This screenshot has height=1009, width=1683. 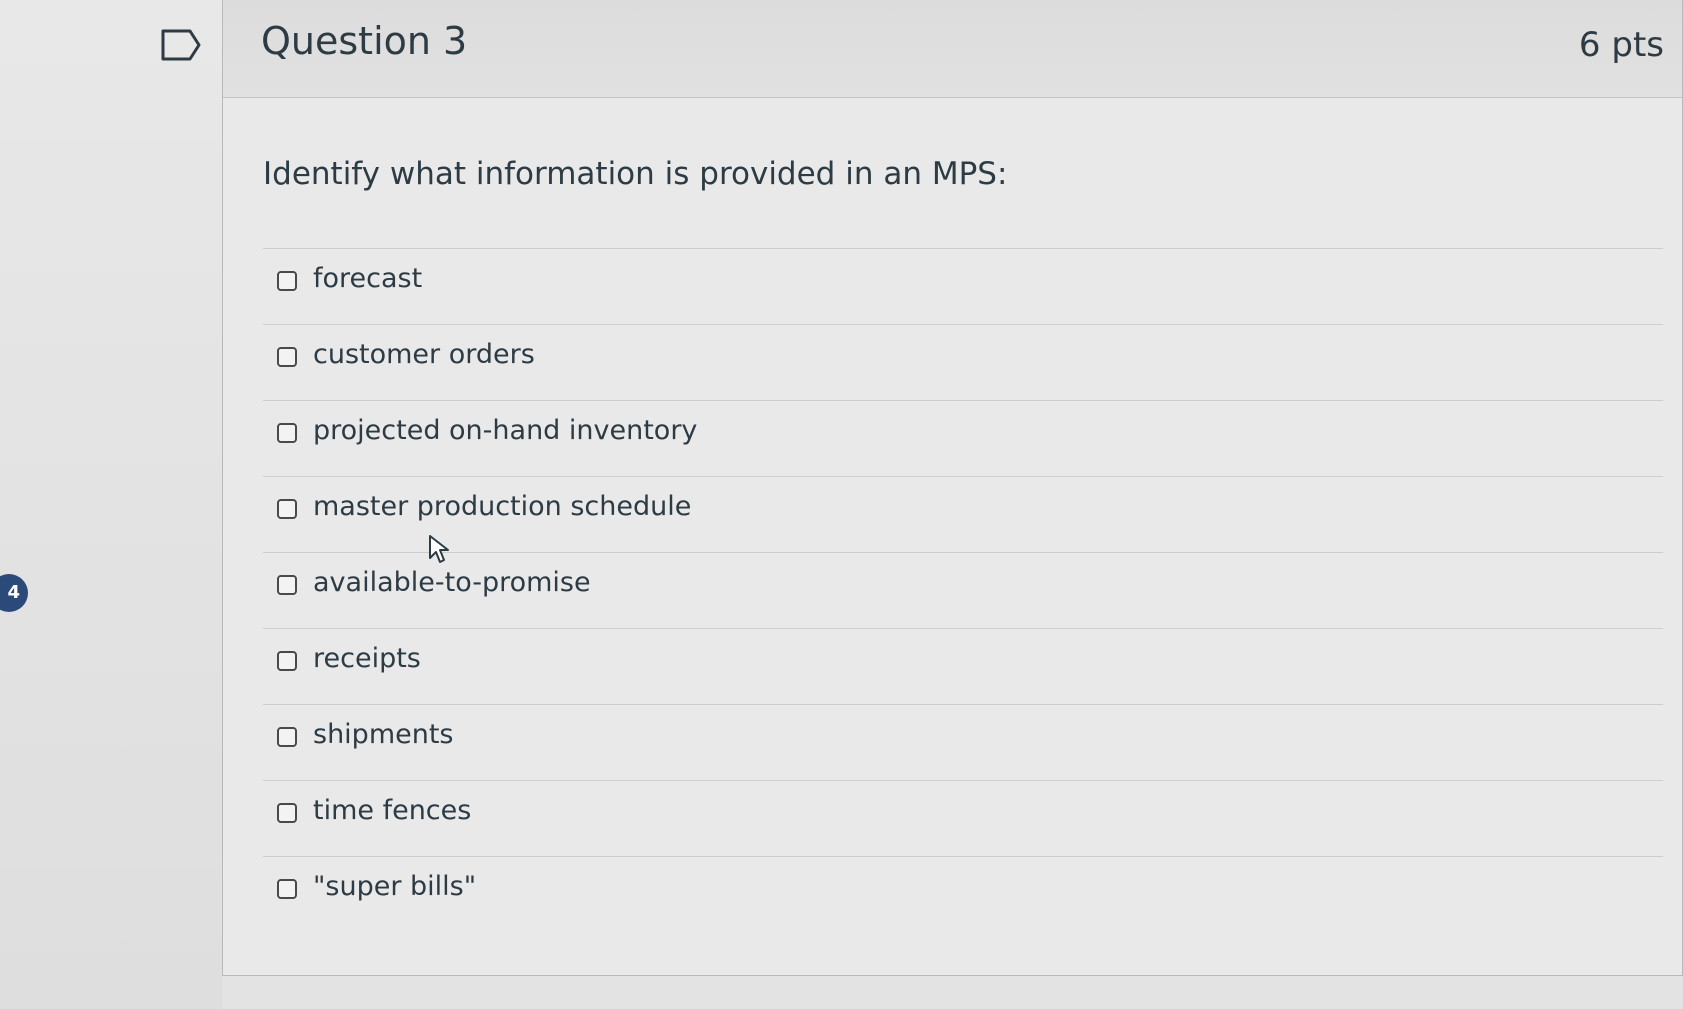 I want to click on answer-option: time fences, so click(x=963, y=818).